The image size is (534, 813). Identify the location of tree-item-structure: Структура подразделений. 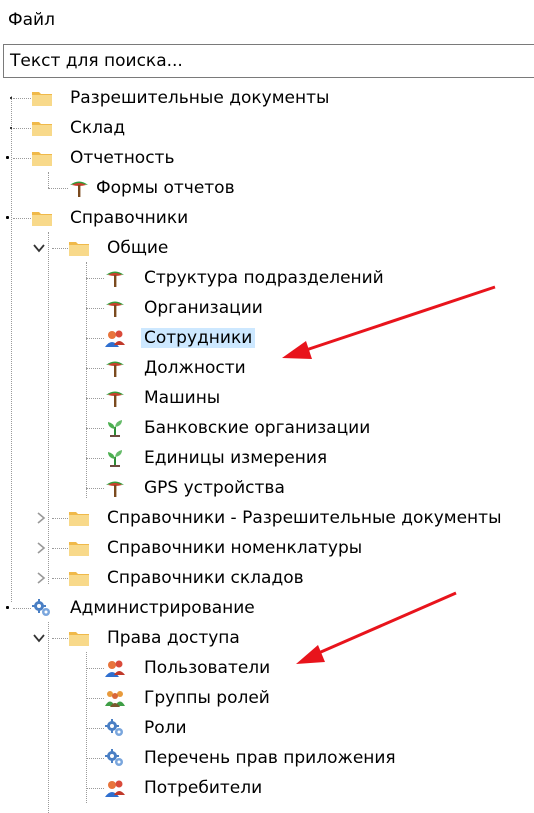
(267, 278).